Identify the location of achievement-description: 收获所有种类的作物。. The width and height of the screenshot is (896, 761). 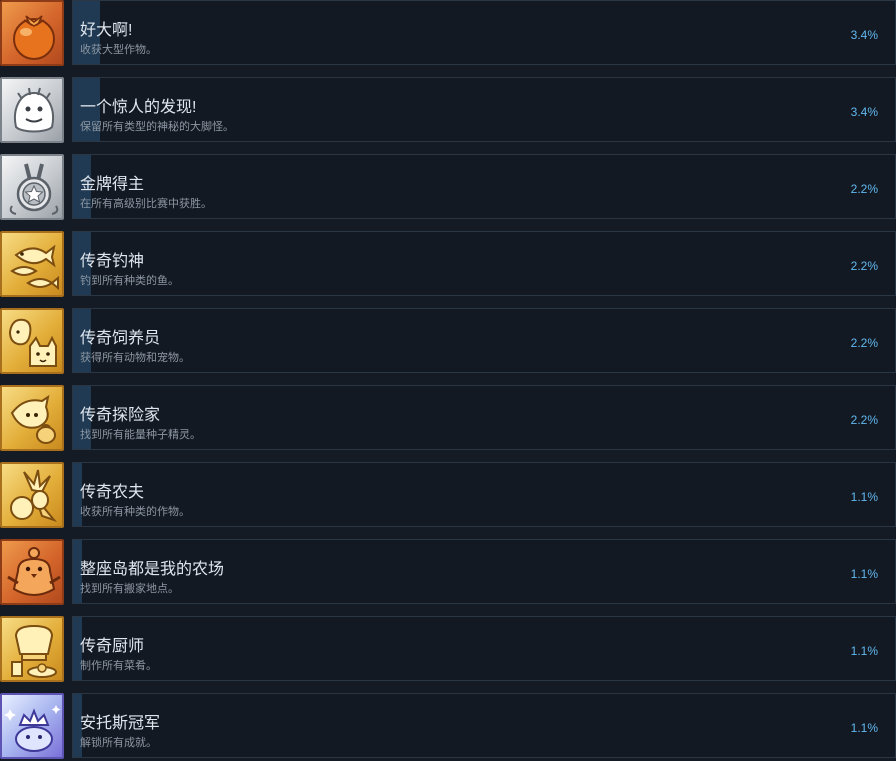
(135, 512).